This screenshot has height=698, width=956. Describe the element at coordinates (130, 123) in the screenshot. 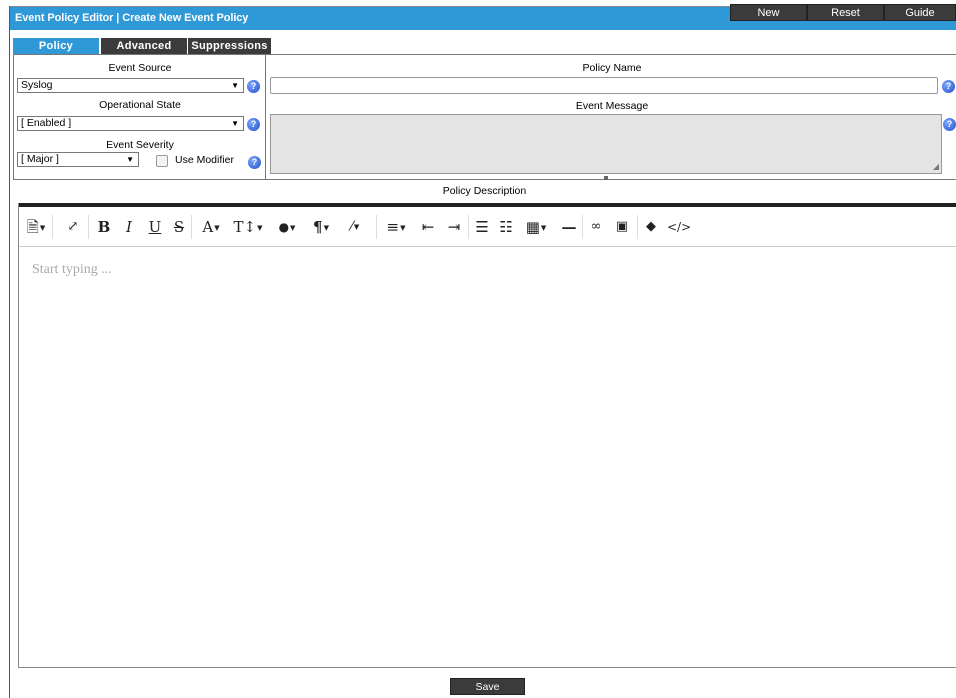

I see `operational-state-select: [ Enabled ] ▼` at that location.